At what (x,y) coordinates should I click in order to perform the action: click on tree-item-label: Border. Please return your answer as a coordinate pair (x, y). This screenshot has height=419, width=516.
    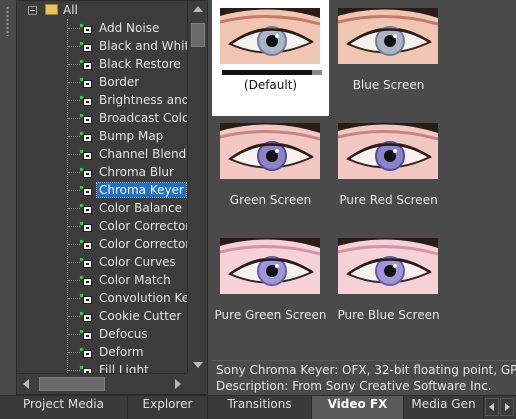
    Looking at the image, I should click on (119, 82).